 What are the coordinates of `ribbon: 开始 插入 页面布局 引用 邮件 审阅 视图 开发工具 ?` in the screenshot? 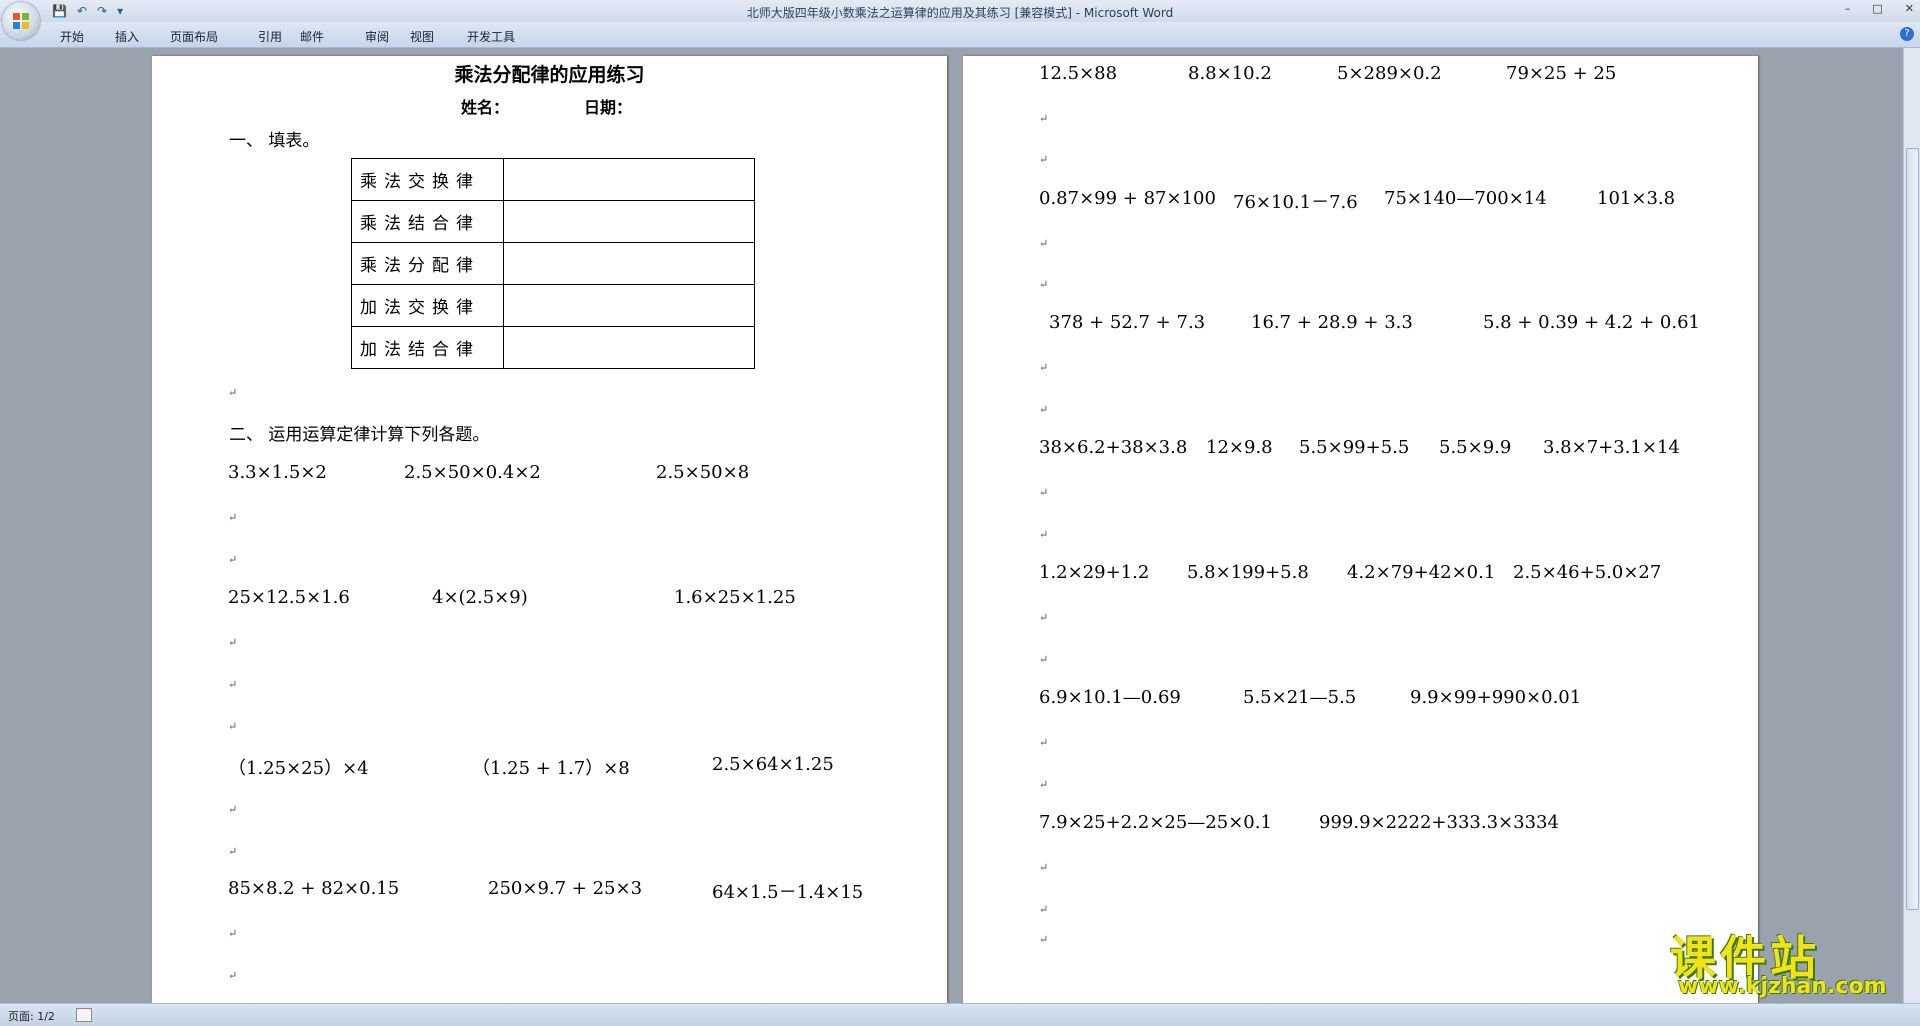 It's located at (960, 35).